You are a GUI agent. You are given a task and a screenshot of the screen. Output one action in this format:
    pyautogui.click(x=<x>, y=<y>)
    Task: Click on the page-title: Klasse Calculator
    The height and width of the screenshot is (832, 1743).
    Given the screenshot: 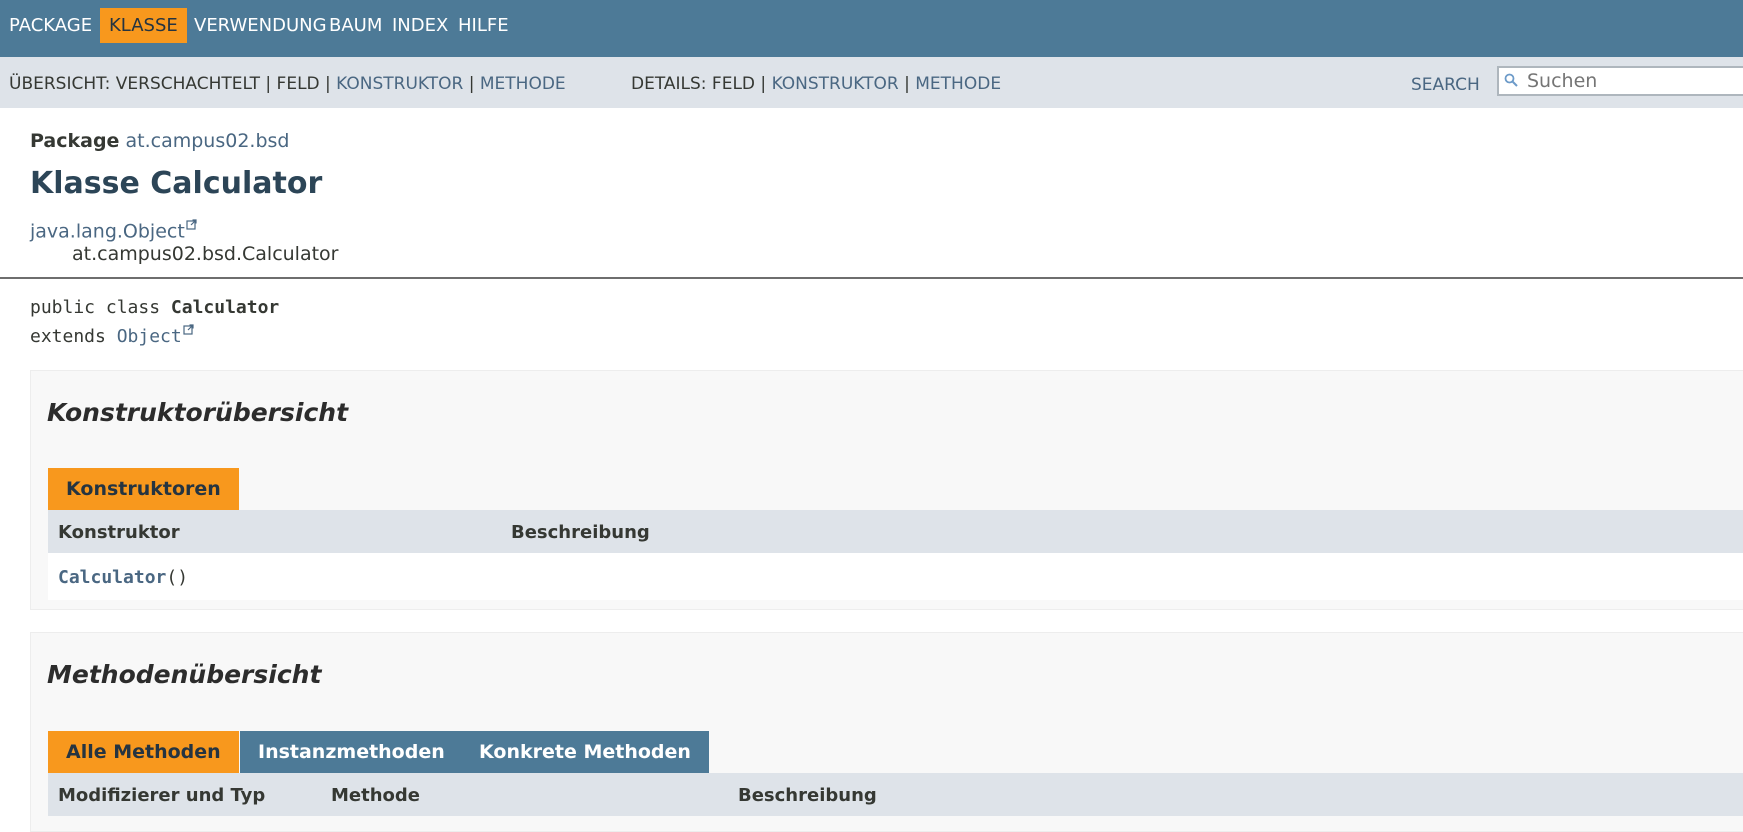 What is the action you would take?
    pyautogui.click(x=176, y=183)
    